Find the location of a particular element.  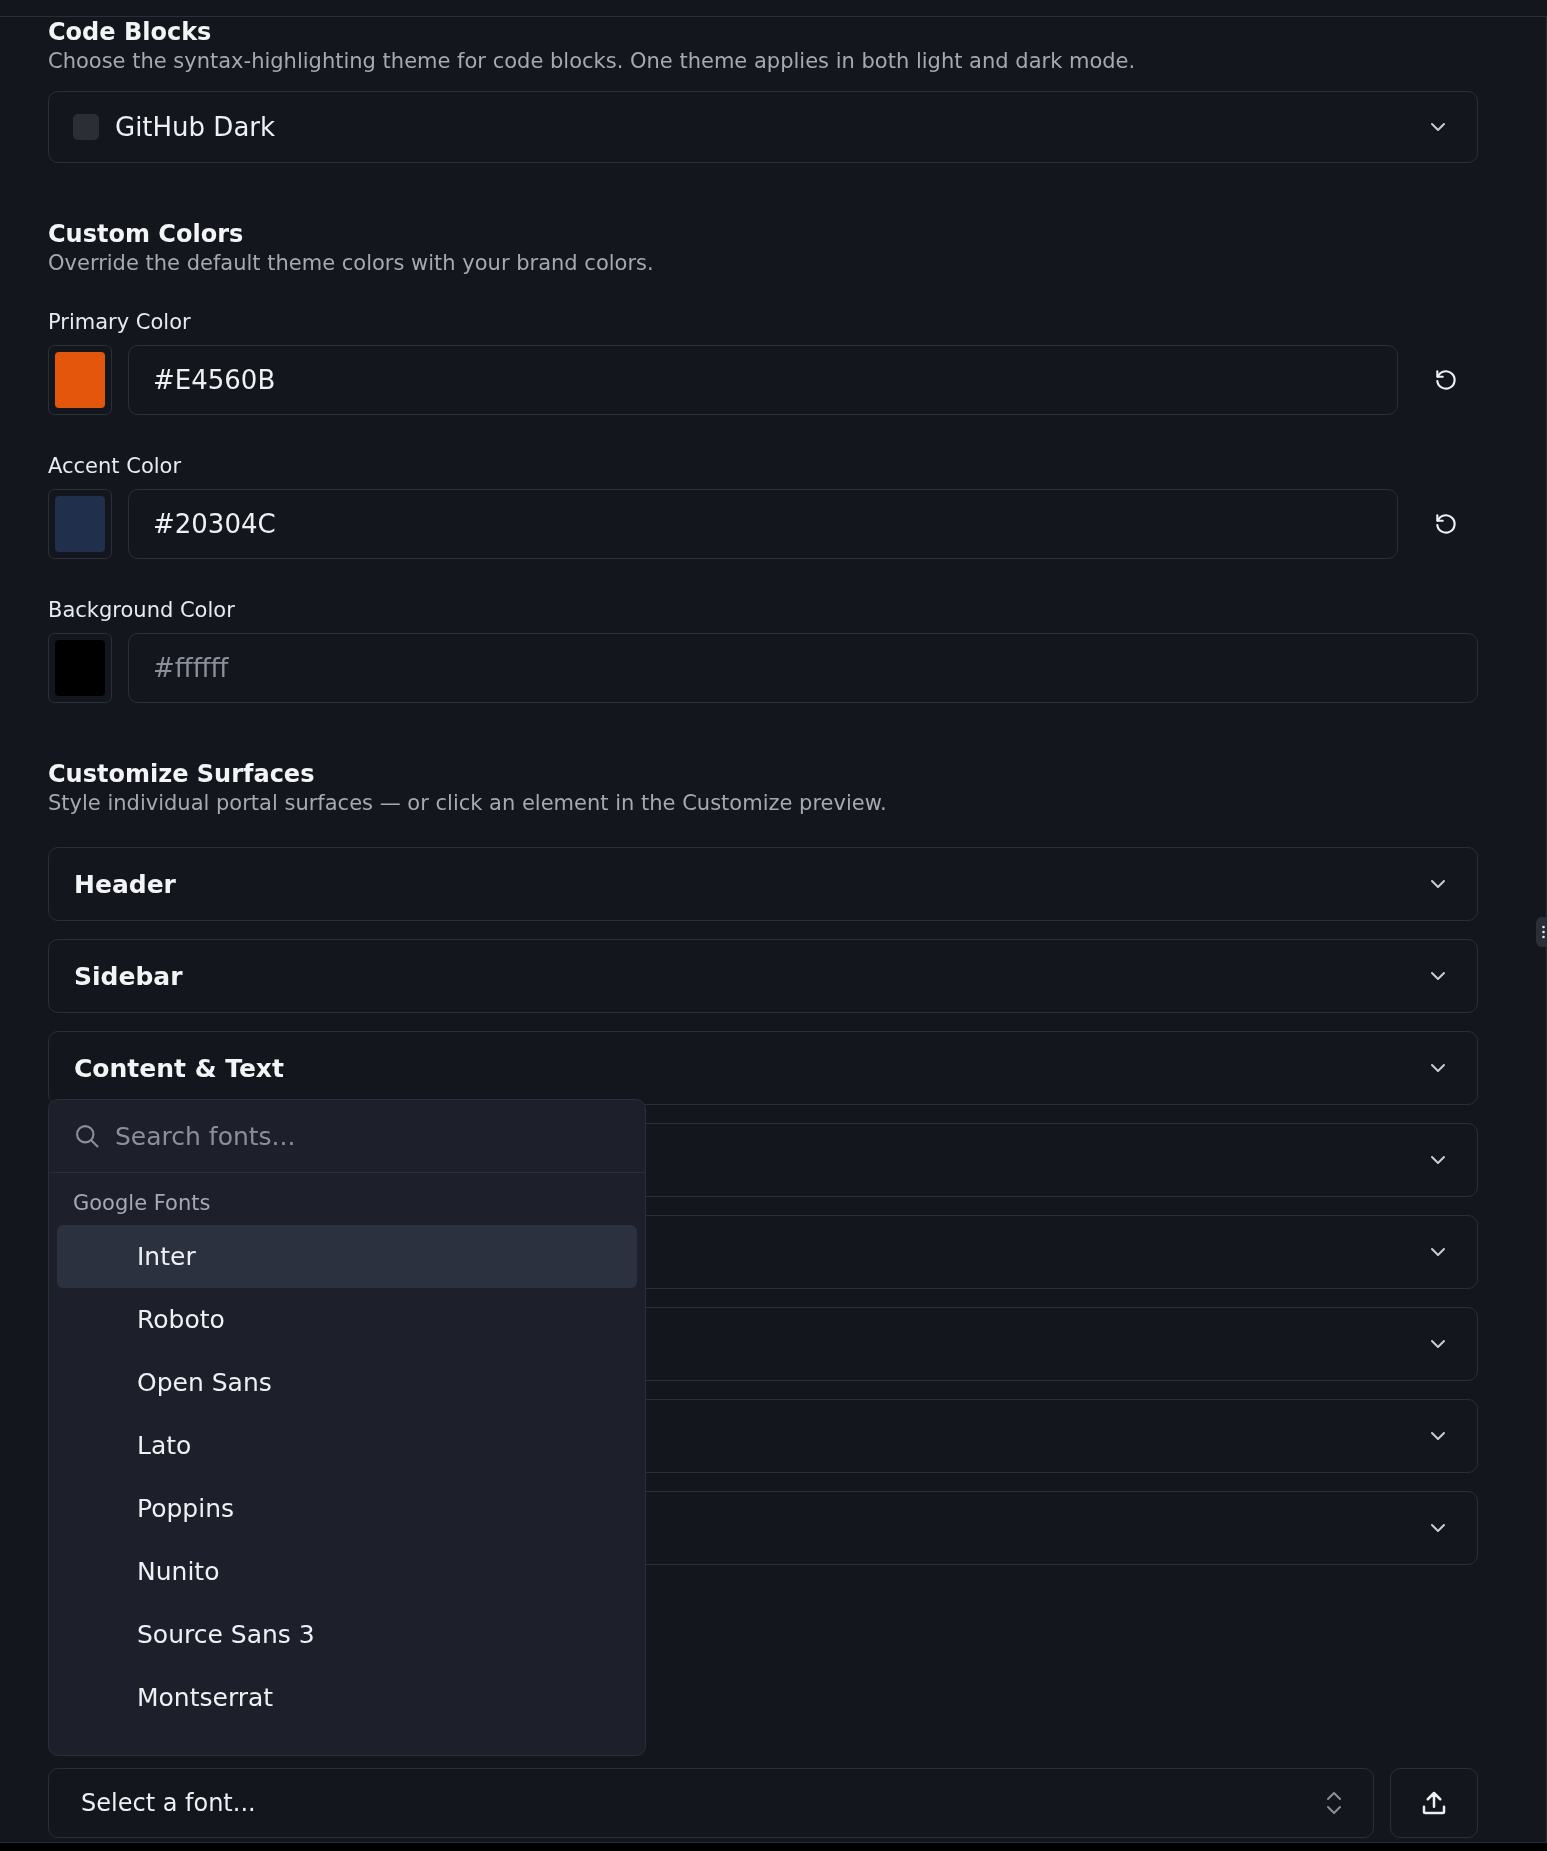

accordion-item: Sidebar is located at coordinates (763, 976).